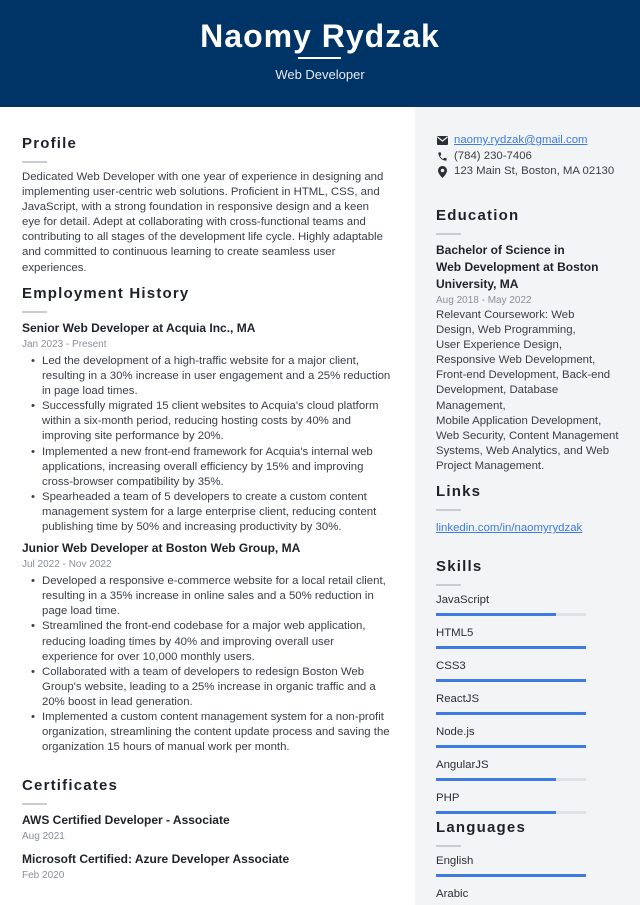 Image resolution: width=640 pixels, height=905 pixels. What do you see at coordinates (493, 155) in the screenshot?
I see `phone-number: (784) 230-7406` at bounding box center [493, 155].